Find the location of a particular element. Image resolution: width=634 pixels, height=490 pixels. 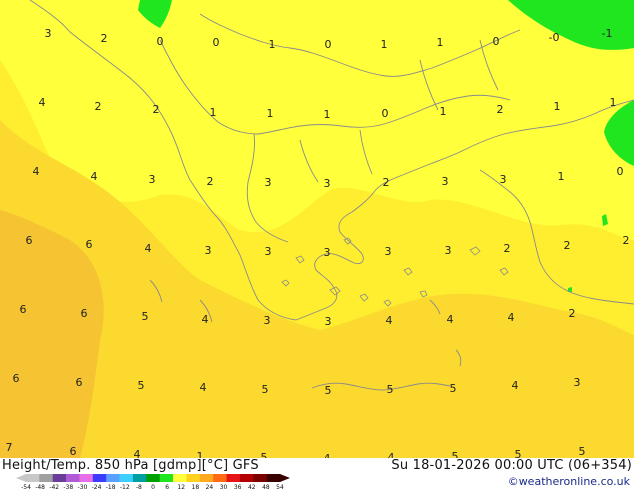

legend-tick-label: -48 is located at coordinates (40, 487).